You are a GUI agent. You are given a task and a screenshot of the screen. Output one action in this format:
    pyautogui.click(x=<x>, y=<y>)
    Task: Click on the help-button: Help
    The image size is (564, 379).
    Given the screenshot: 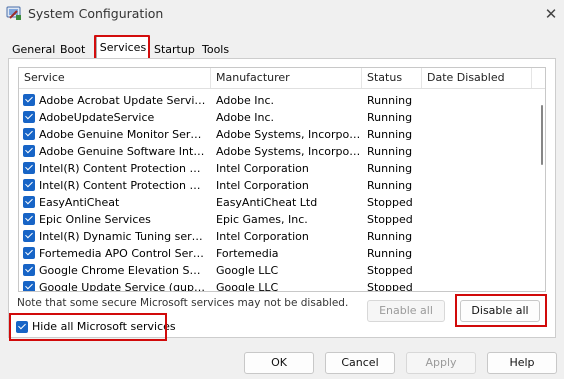 What is the action you would take?
    pyautogui.click(x=522, y=363)
    